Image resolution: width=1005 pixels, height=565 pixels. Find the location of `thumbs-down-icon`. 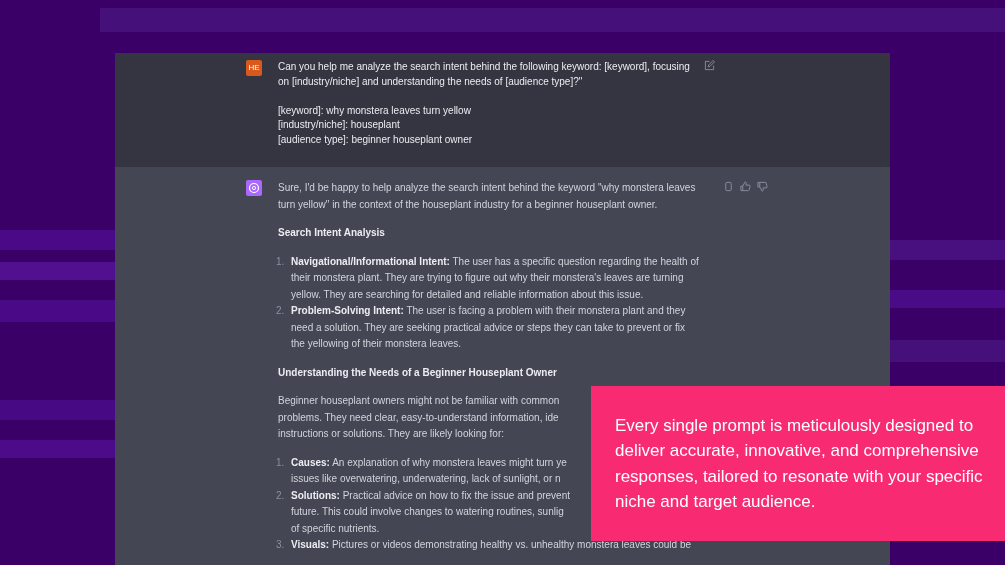

thumbs-down-icon is located at coordinates (762, 186).